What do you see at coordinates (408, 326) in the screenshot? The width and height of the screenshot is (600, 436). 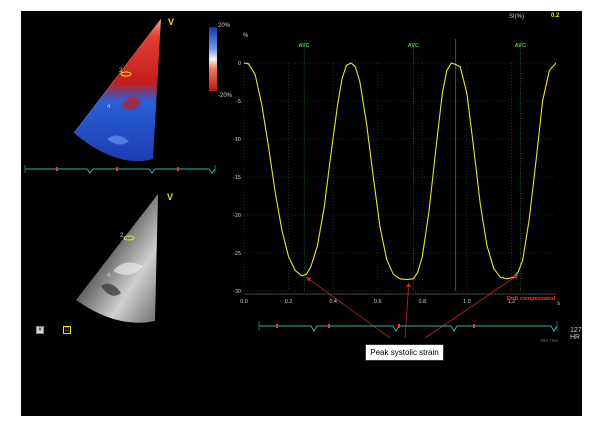 I see `ecg-strip-chart` at bounding box center [408, 326].